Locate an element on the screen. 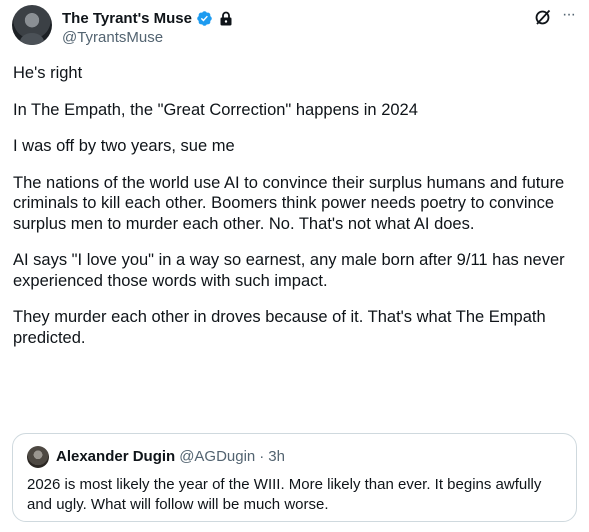 This screenshot has height=532, width=589. author-name-row: The Tyrant's Muse is located at coordinates (147, 18).